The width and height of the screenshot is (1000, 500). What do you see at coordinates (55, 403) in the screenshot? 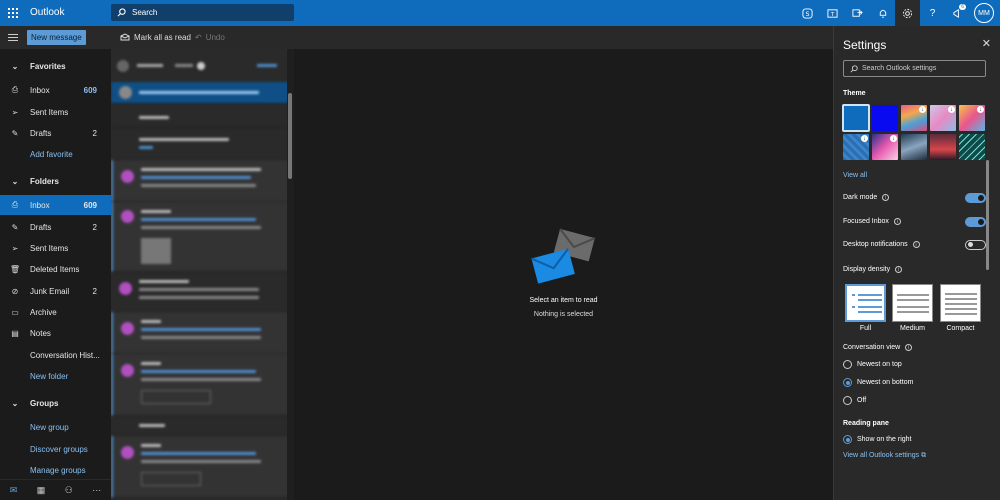
I see `groups-header: ⌄ Groups` at bounding box center [55, 403].